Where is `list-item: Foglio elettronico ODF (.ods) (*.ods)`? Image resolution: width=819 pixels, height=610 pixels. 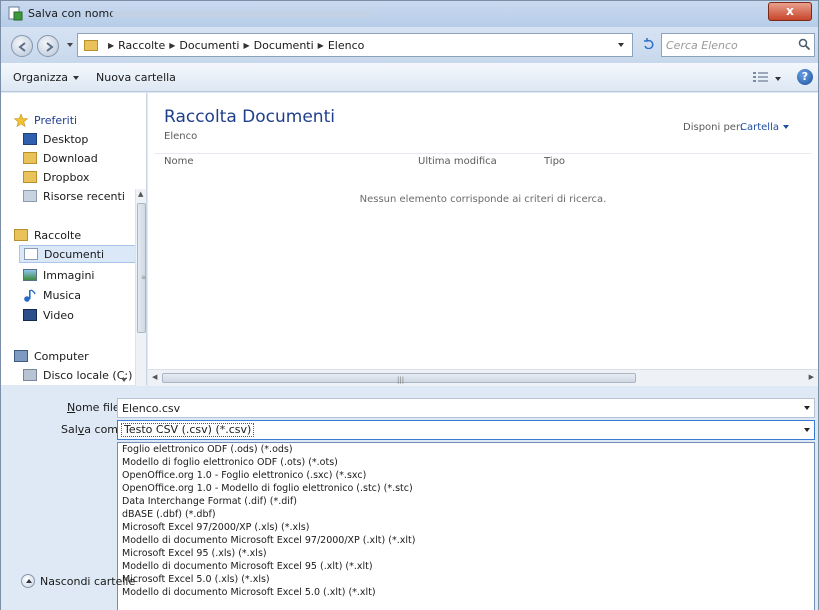
list-item: Foglio elettronico ODF (.ods) (*.ods) is located at coordinates (466, 449).